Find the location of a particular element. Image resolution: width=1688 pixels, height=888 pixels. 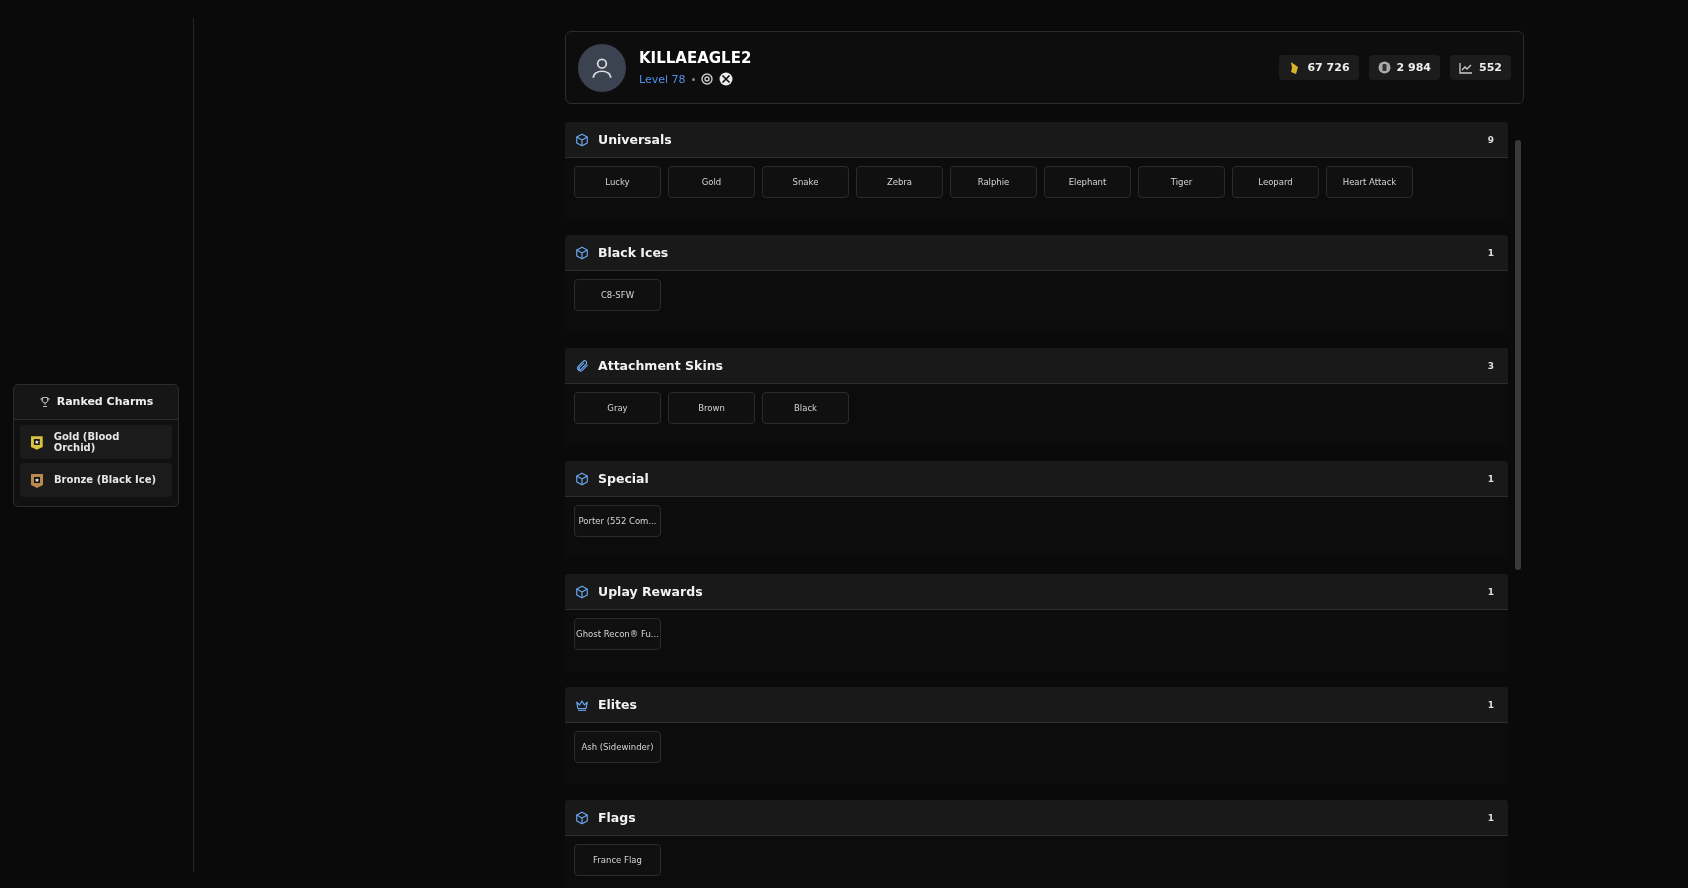

item-count: 9 is located at coordinates (1490, 139).